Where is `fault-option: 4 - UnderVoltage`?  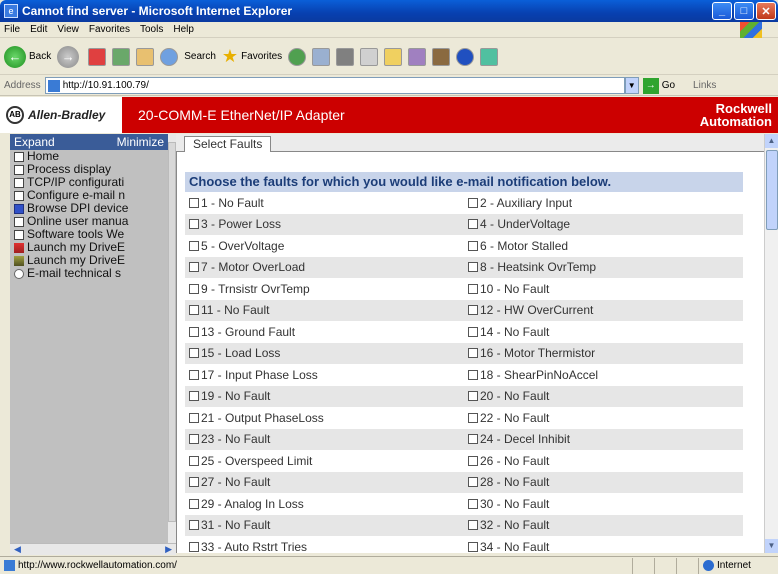
fault-option: 4 - UnderVoltage is located at coordinates (603, 224).